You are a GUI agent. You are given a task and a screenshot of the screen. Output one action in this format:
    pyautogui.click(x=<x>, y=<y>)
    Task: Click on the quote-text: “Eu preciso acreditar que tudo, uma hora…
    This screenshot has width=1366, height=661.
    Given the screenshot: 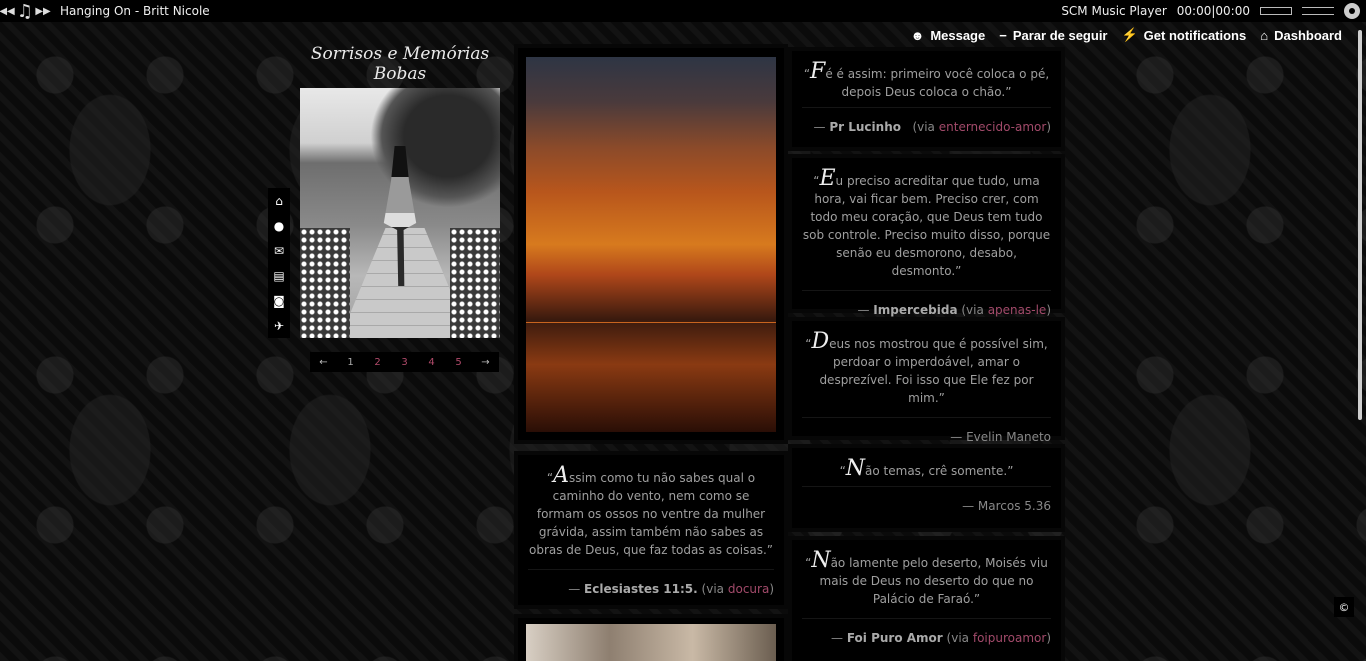 What is the action you would take?
    pyautogui.click(x=926, y=222)
    